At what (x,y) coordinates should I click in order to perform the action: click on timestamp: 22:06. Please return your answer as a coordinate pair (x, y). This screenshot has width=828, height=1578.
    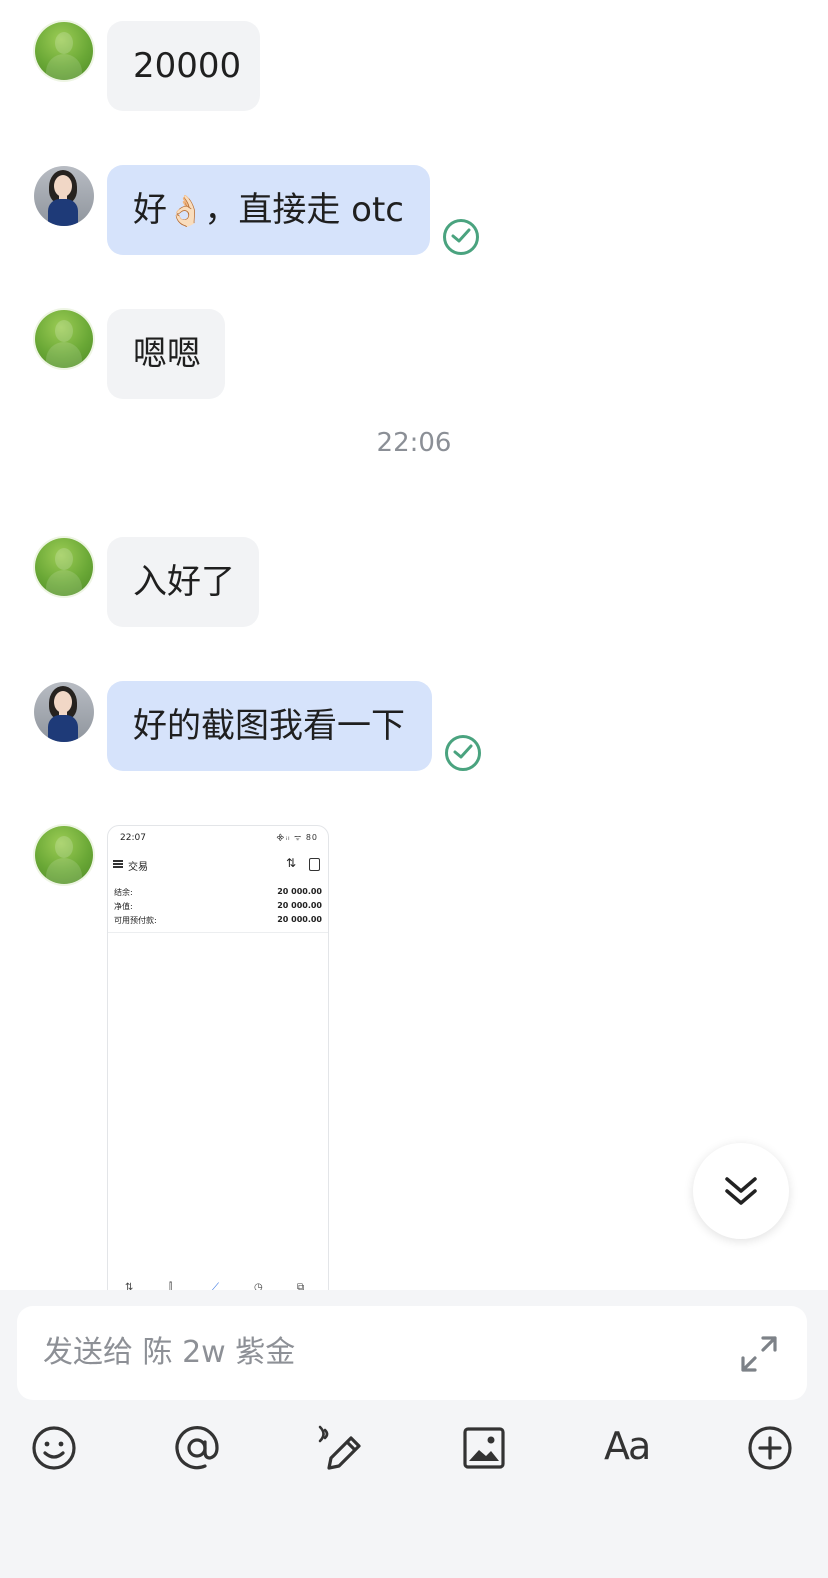
    Looking at the image, I should click on (414, 443).